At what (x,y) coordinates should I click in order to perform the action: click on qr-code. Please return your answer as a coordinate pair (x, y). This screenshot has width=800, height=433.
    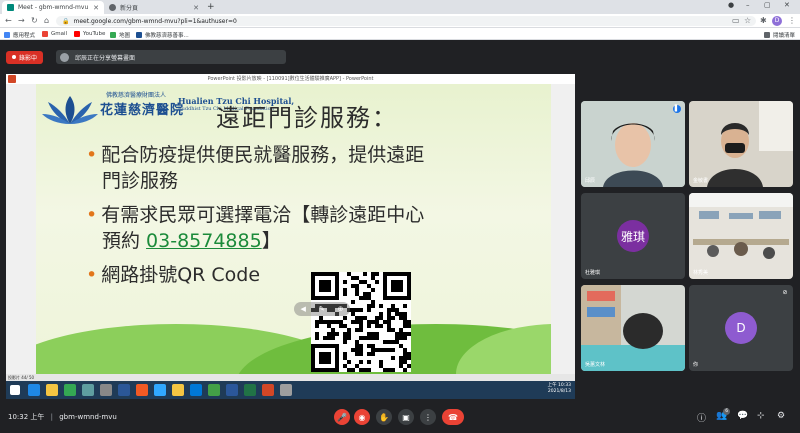
    Looking at the image, I should click on (361, 322).